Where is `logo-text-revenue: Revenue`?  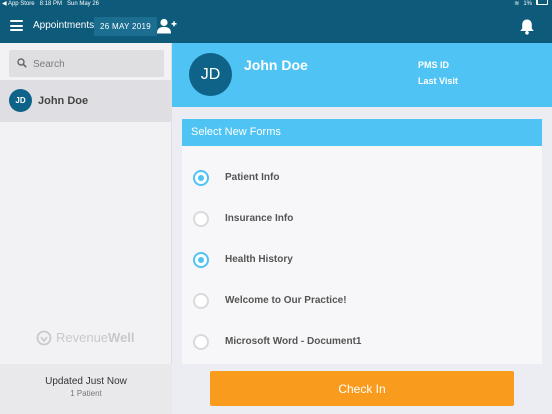 logo-text-revenue: Revenue is located at coordinates (82, 337).